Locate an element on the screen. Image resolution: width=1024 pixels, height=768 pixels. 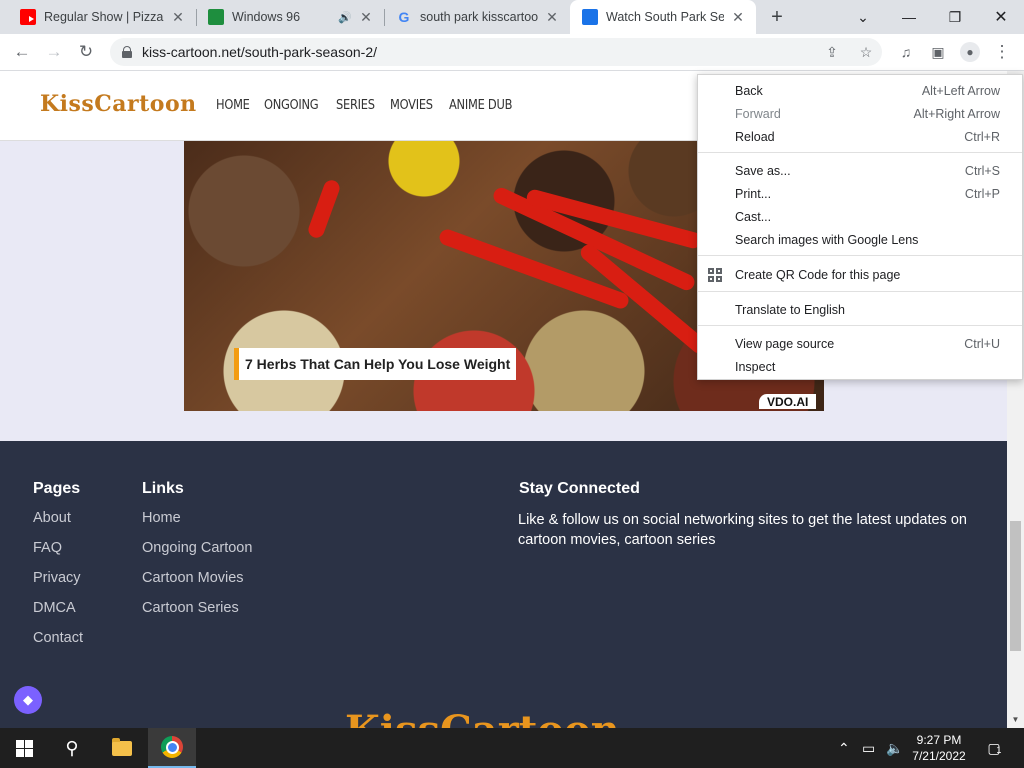
footer-logo: KissCartoon is located at coordinates (482, 714).